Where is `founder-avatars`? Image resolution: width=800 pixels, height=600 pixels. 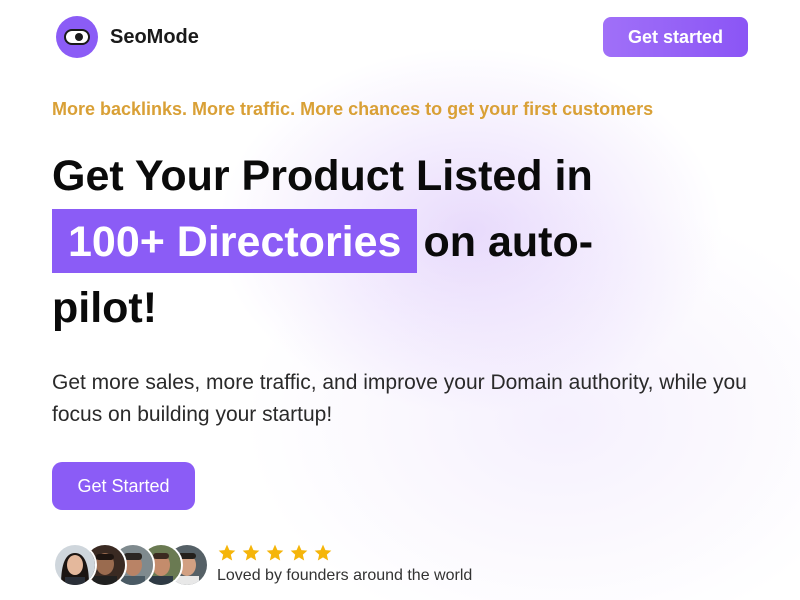
founder-avatars is located at coordinates (133, 565).